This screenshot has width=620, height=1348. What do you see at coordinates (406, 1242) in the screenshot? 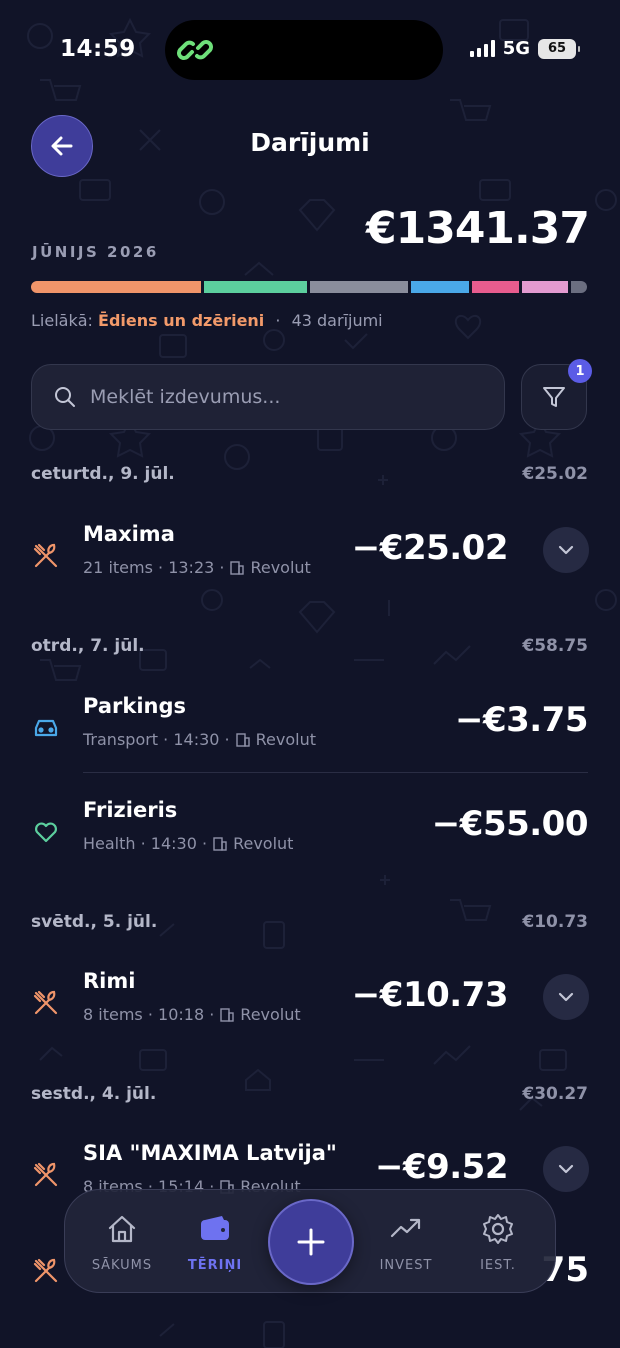
I see `nav-invest: INVEST` at bounding box center [406, 1242].